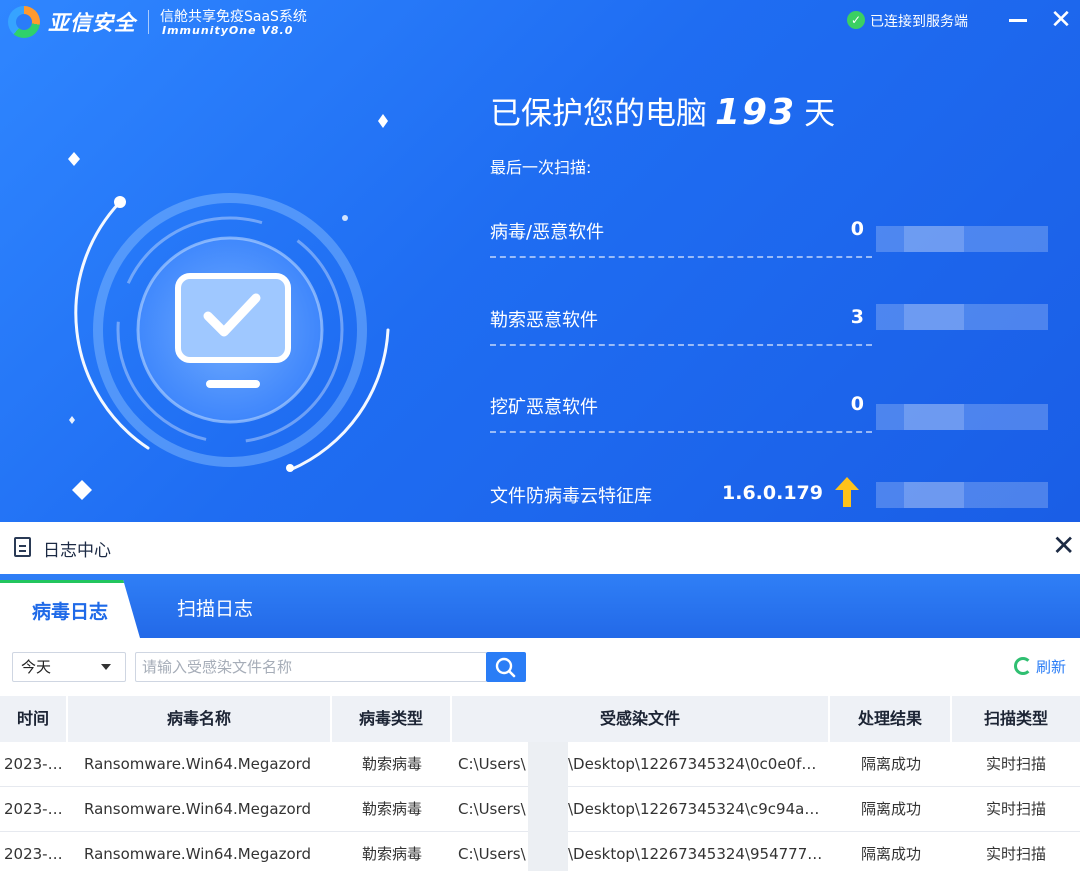 This screenshot has height=871, width=1080. I want to click on last-scan-label: 最后一次扫描:, so click(541, 167).